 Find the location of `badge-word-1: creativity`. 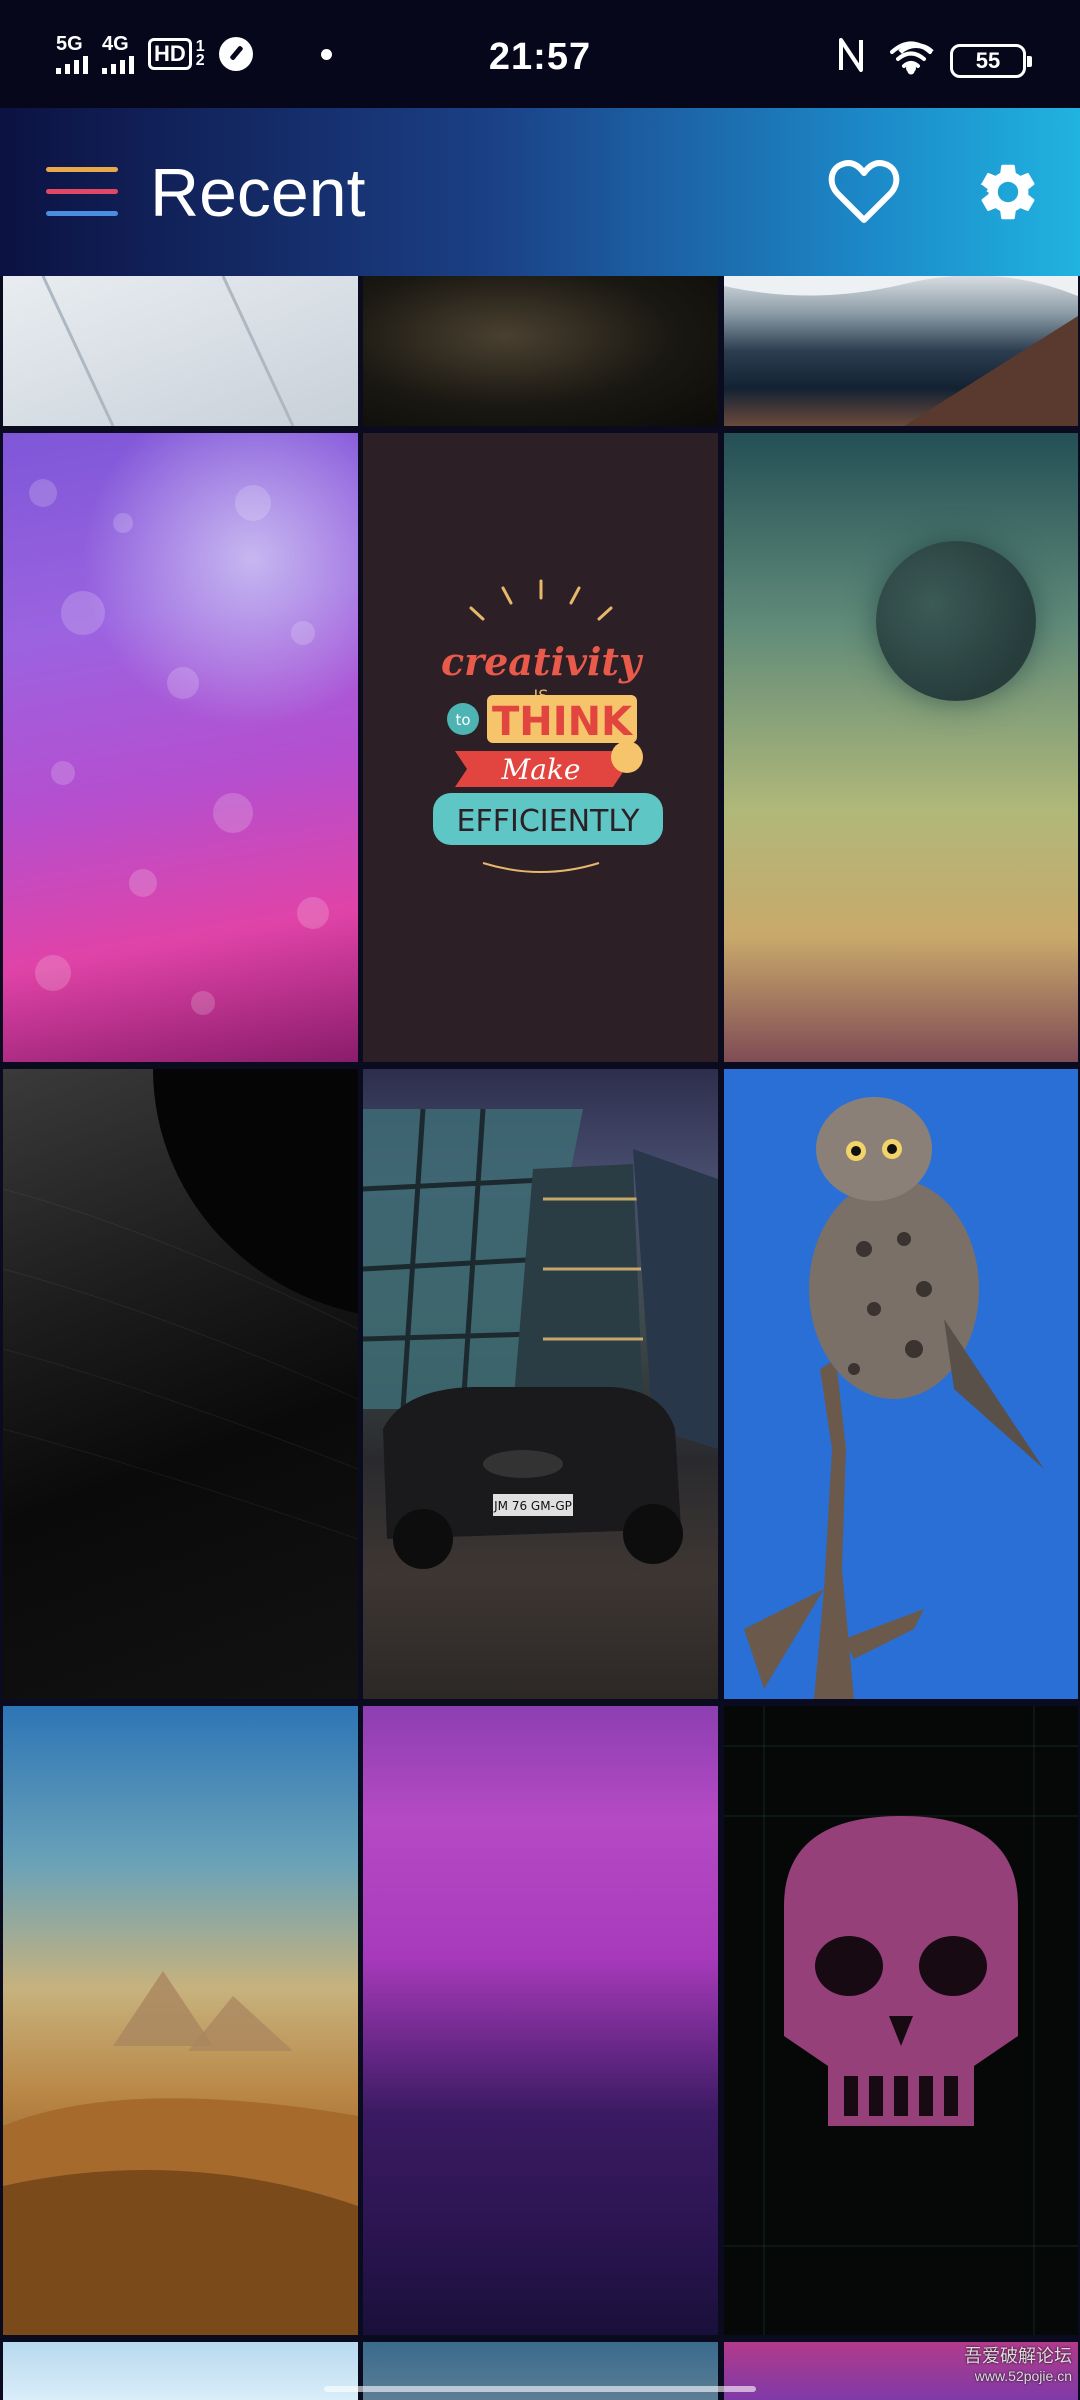

badge-word-1: creativity is located at coordinates (542, 661).